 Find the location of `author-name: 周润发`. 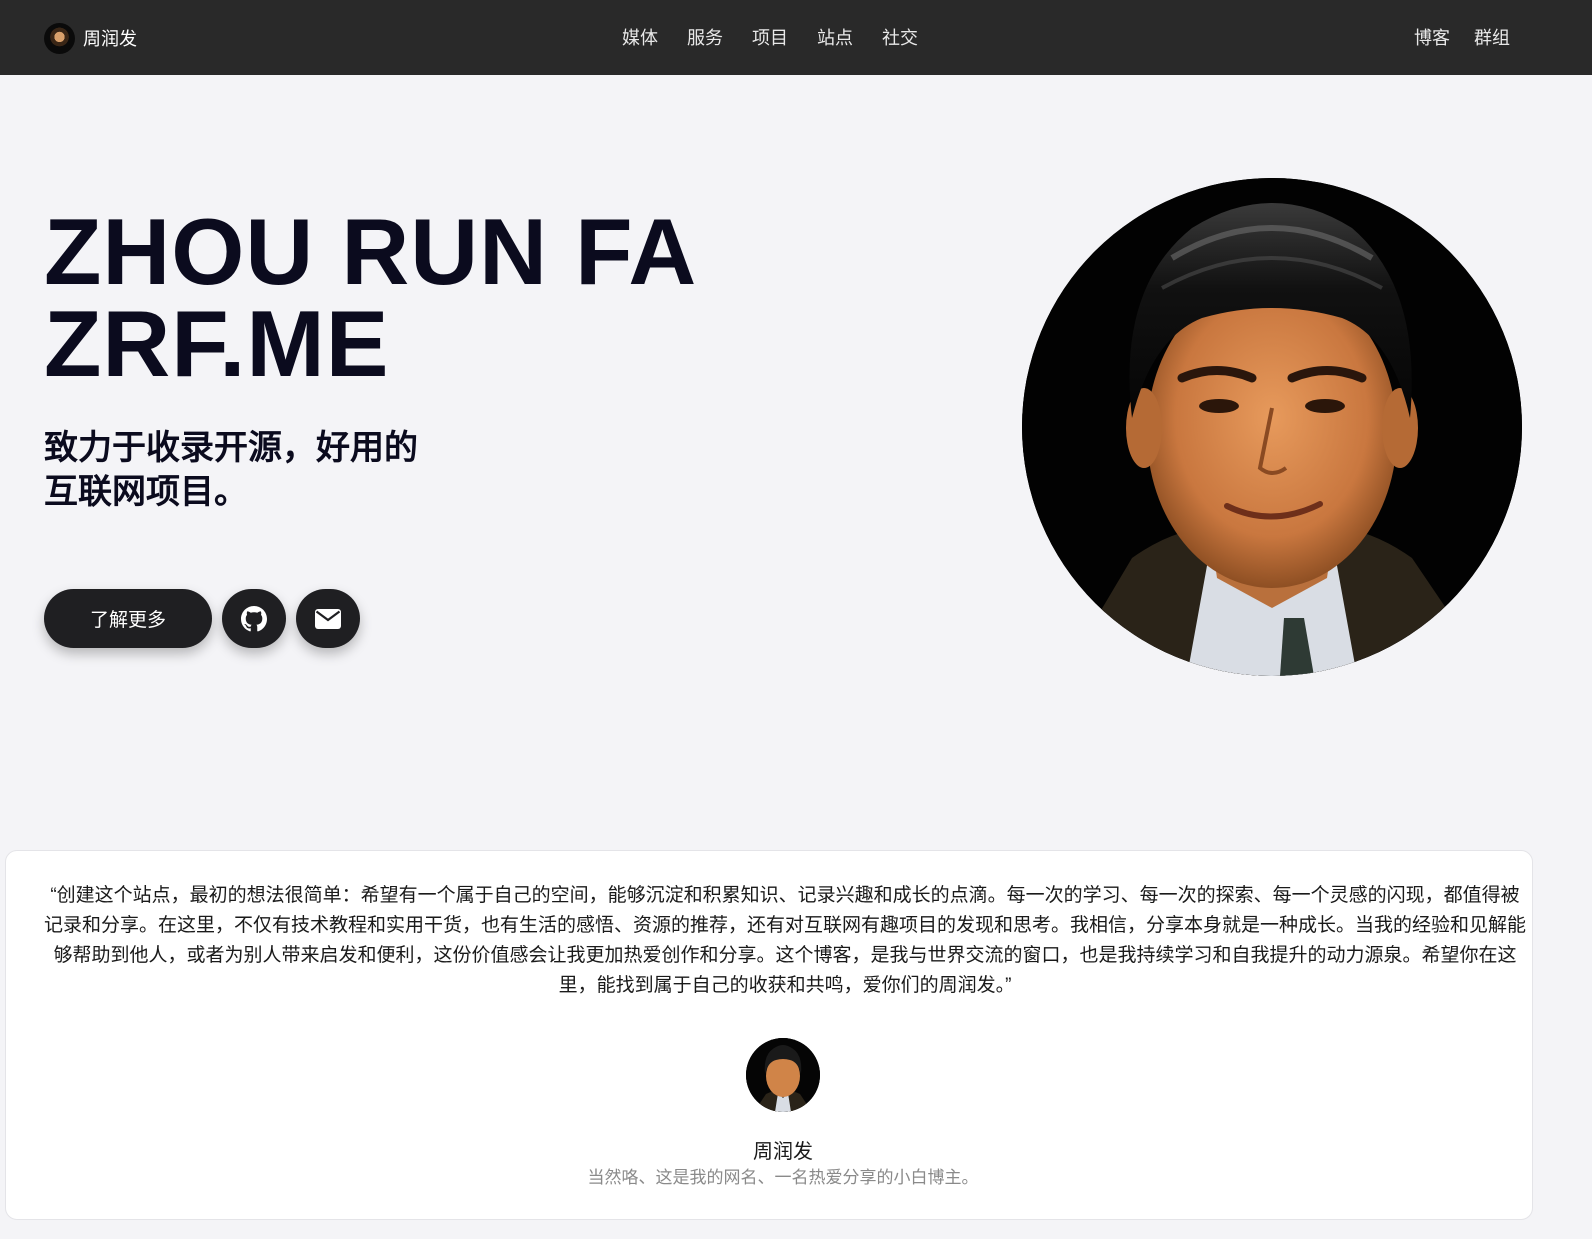

author-name: 周润发 is located at coordinates (783, 1152).